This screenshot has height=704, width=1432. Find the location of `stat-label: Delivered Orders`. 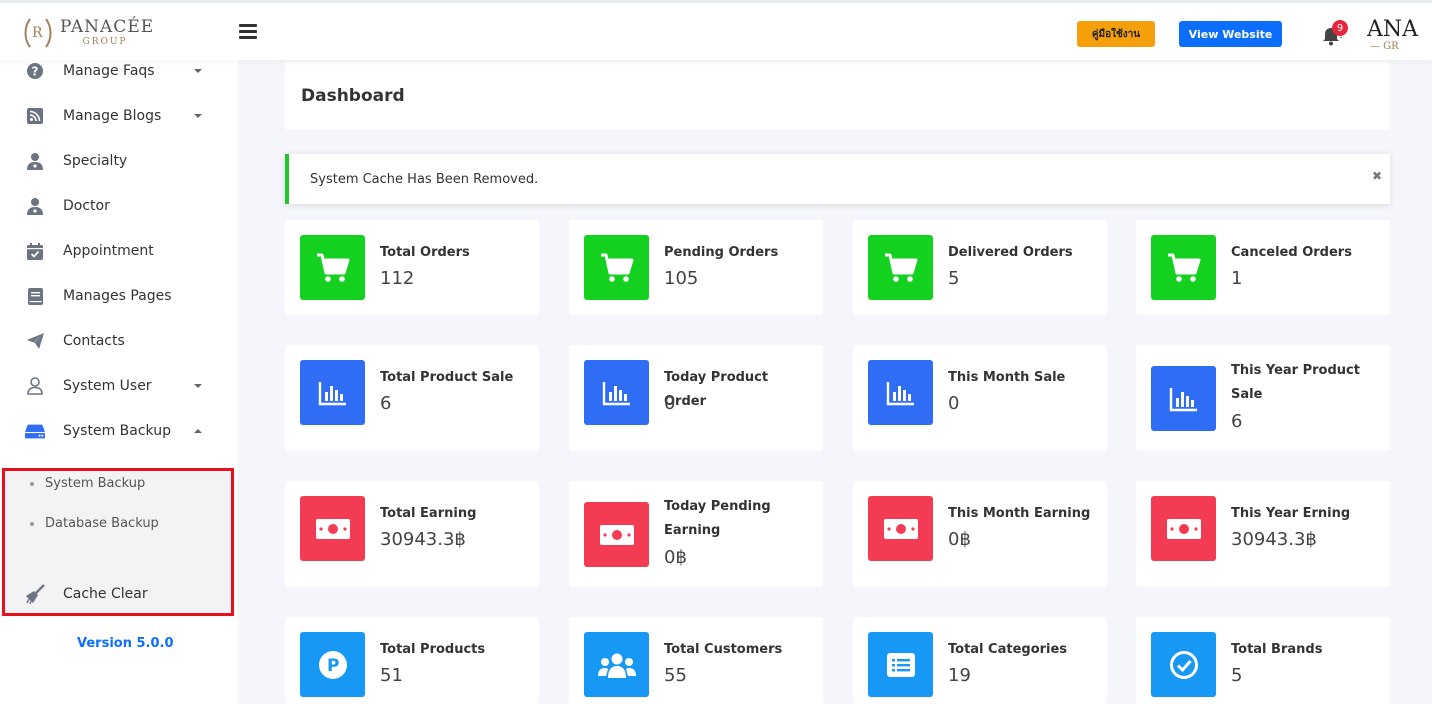

stat-label: Delivered Orders is located at coordinates (1010, 252).